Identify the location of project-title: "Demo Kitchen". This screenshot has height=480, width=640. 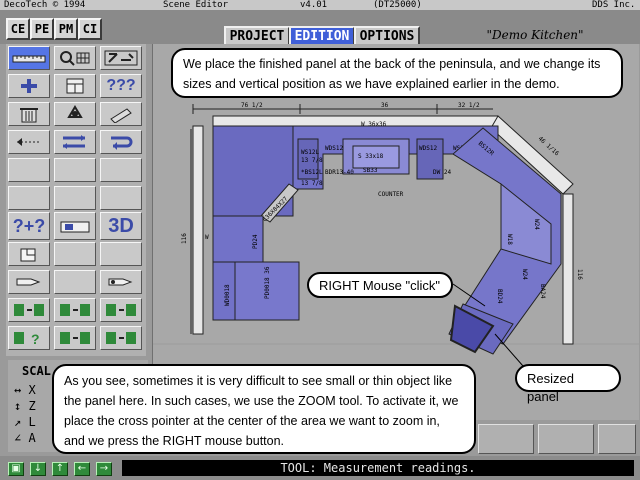
(535, 35).